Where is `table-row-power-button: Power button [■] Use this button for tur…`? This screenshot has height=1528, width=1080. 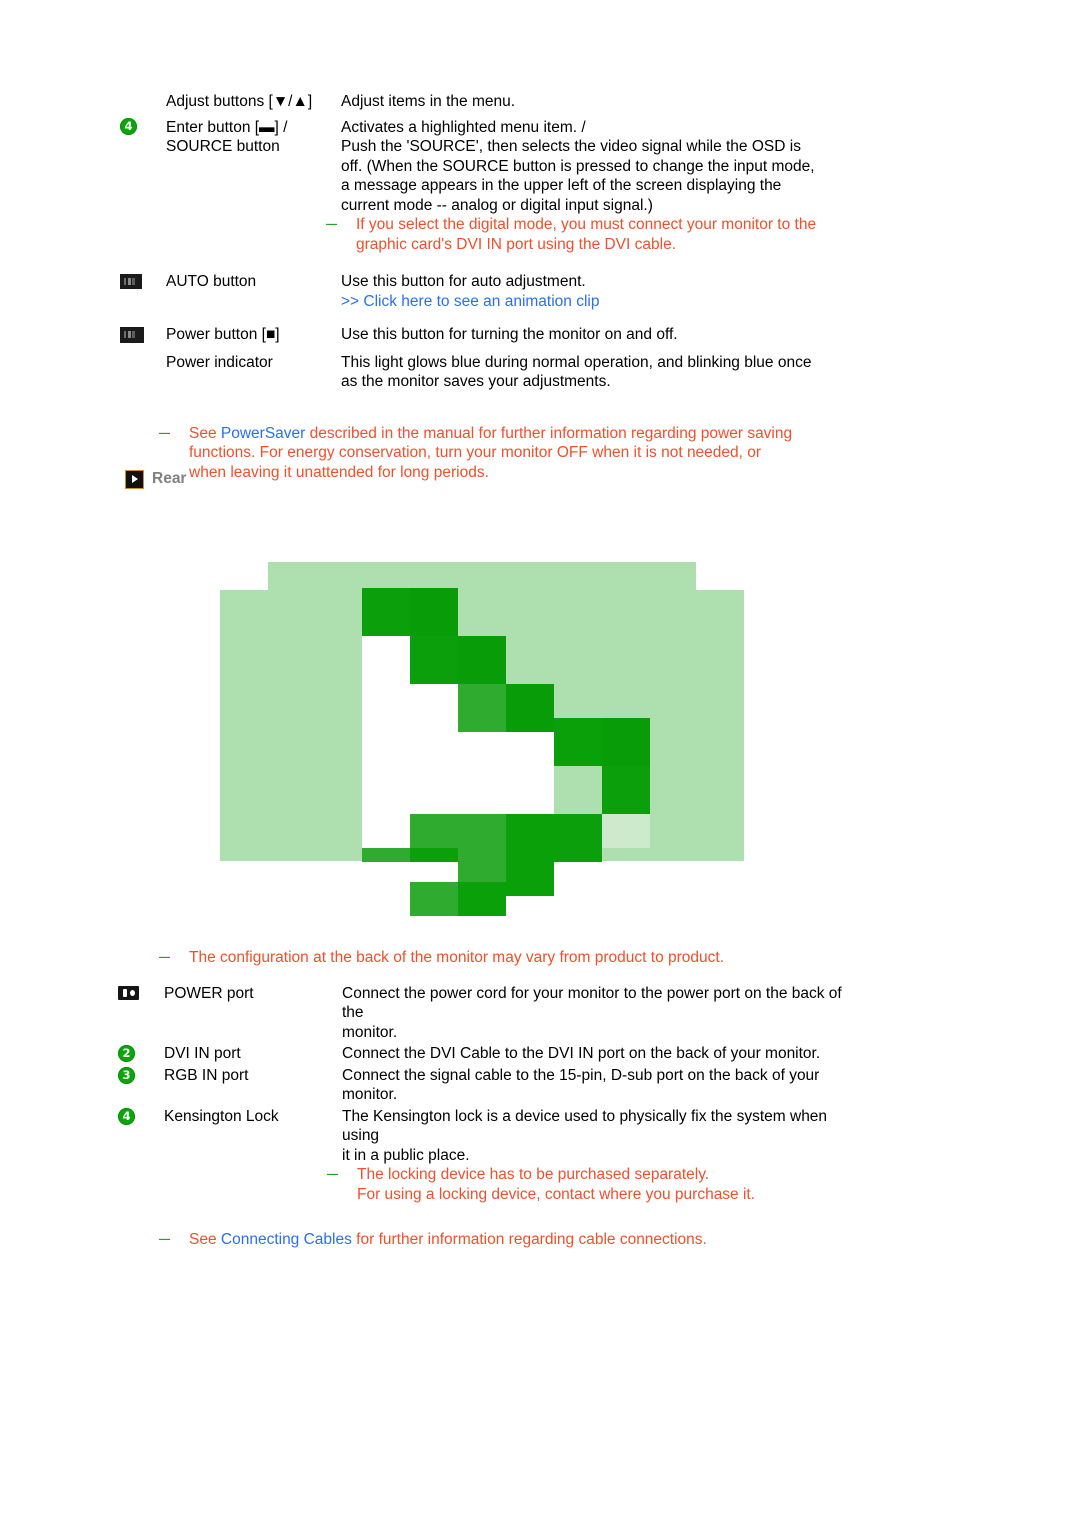 table-row-power-button: Power button [■] Use this button for tur… is located at coordinates (540, 335).